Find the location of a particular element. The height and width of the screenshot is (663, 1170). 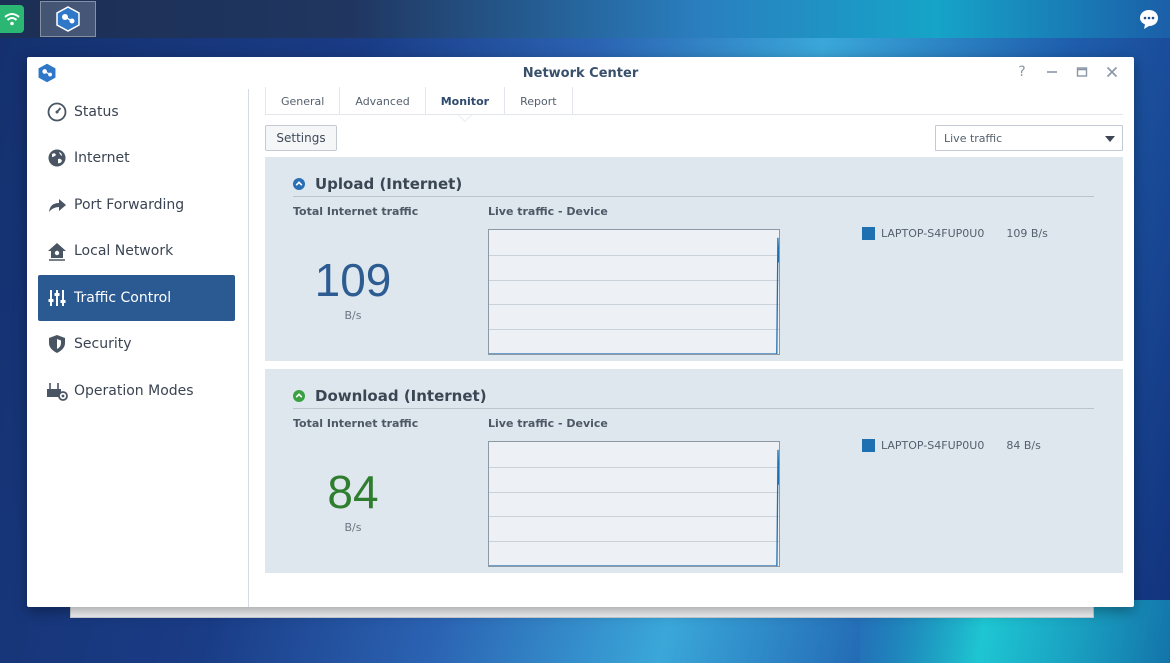

upload-live-label: Live traffic - Device is located at coordinates (548, 211).